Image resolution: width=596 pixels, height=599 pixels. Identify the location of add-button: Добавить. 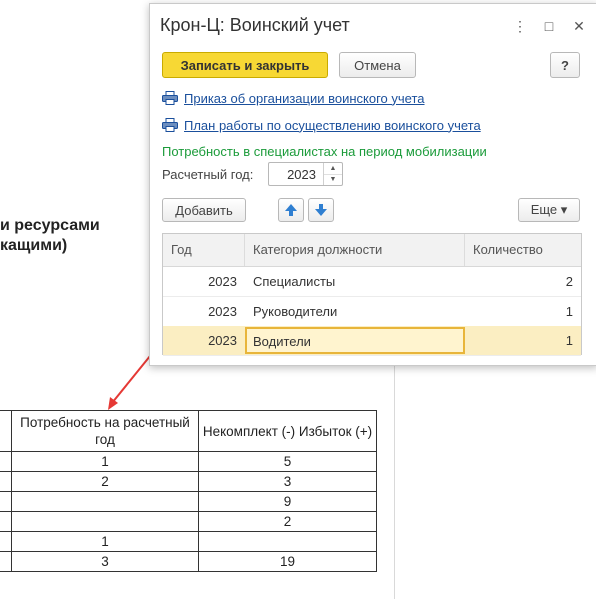
(204, 210).